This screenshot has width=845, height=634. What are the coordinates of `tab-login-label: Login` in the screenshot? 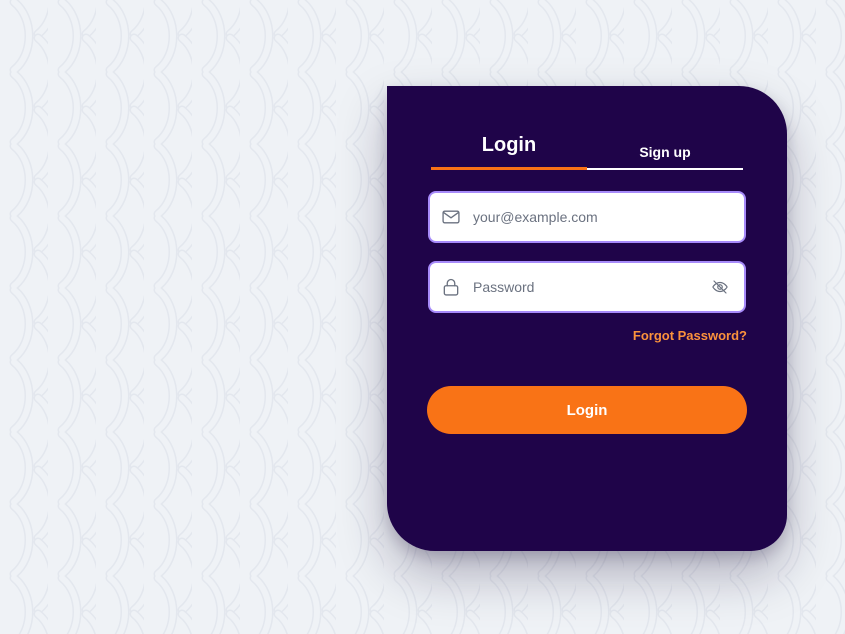 It's located at (509, 145).